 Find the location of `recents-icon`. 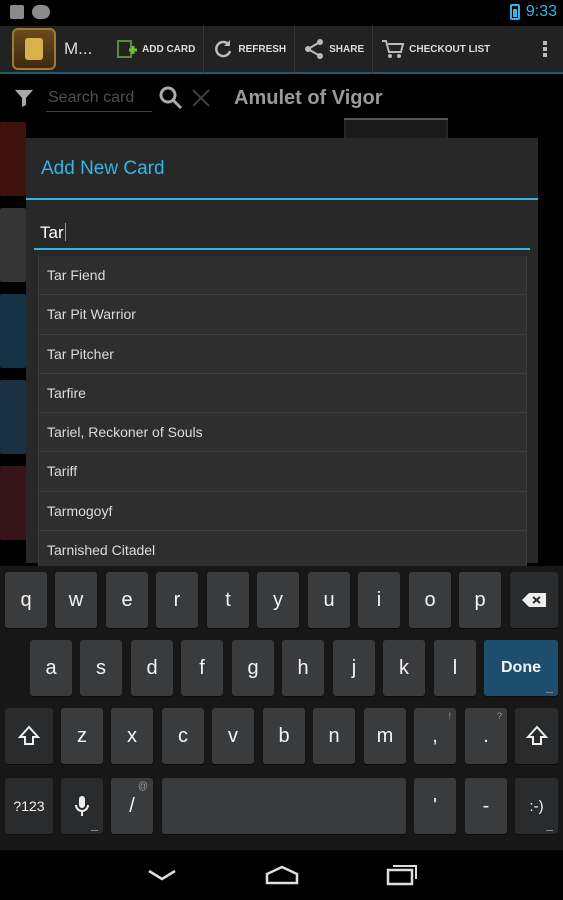

recents-icon is located at coordinates (401, 875).